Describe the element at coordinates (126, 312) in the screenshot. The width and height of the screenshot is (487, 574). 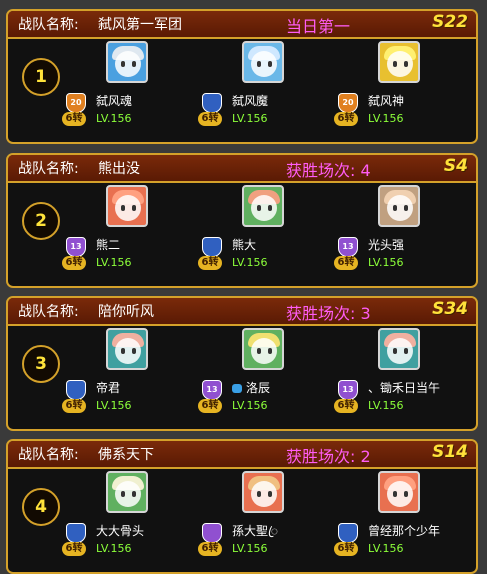
I see `team-name: 陪你听风` at that location.